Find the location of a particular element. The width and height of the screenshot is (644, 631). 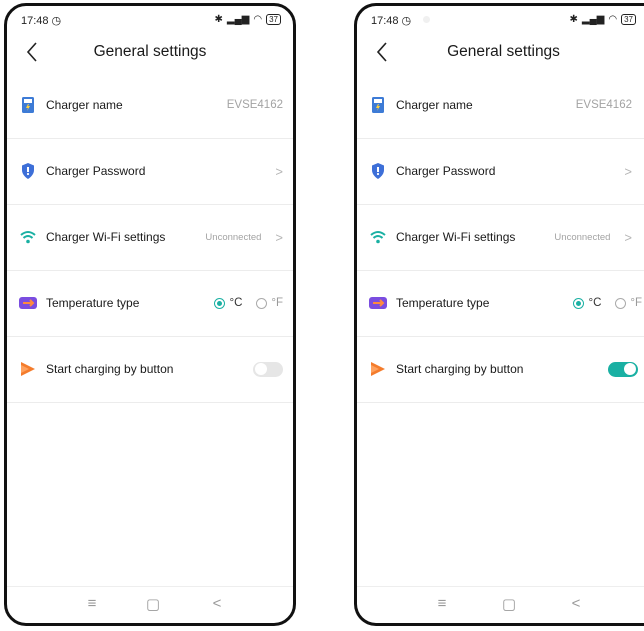

status-dot is located at coordinates (426, 19).